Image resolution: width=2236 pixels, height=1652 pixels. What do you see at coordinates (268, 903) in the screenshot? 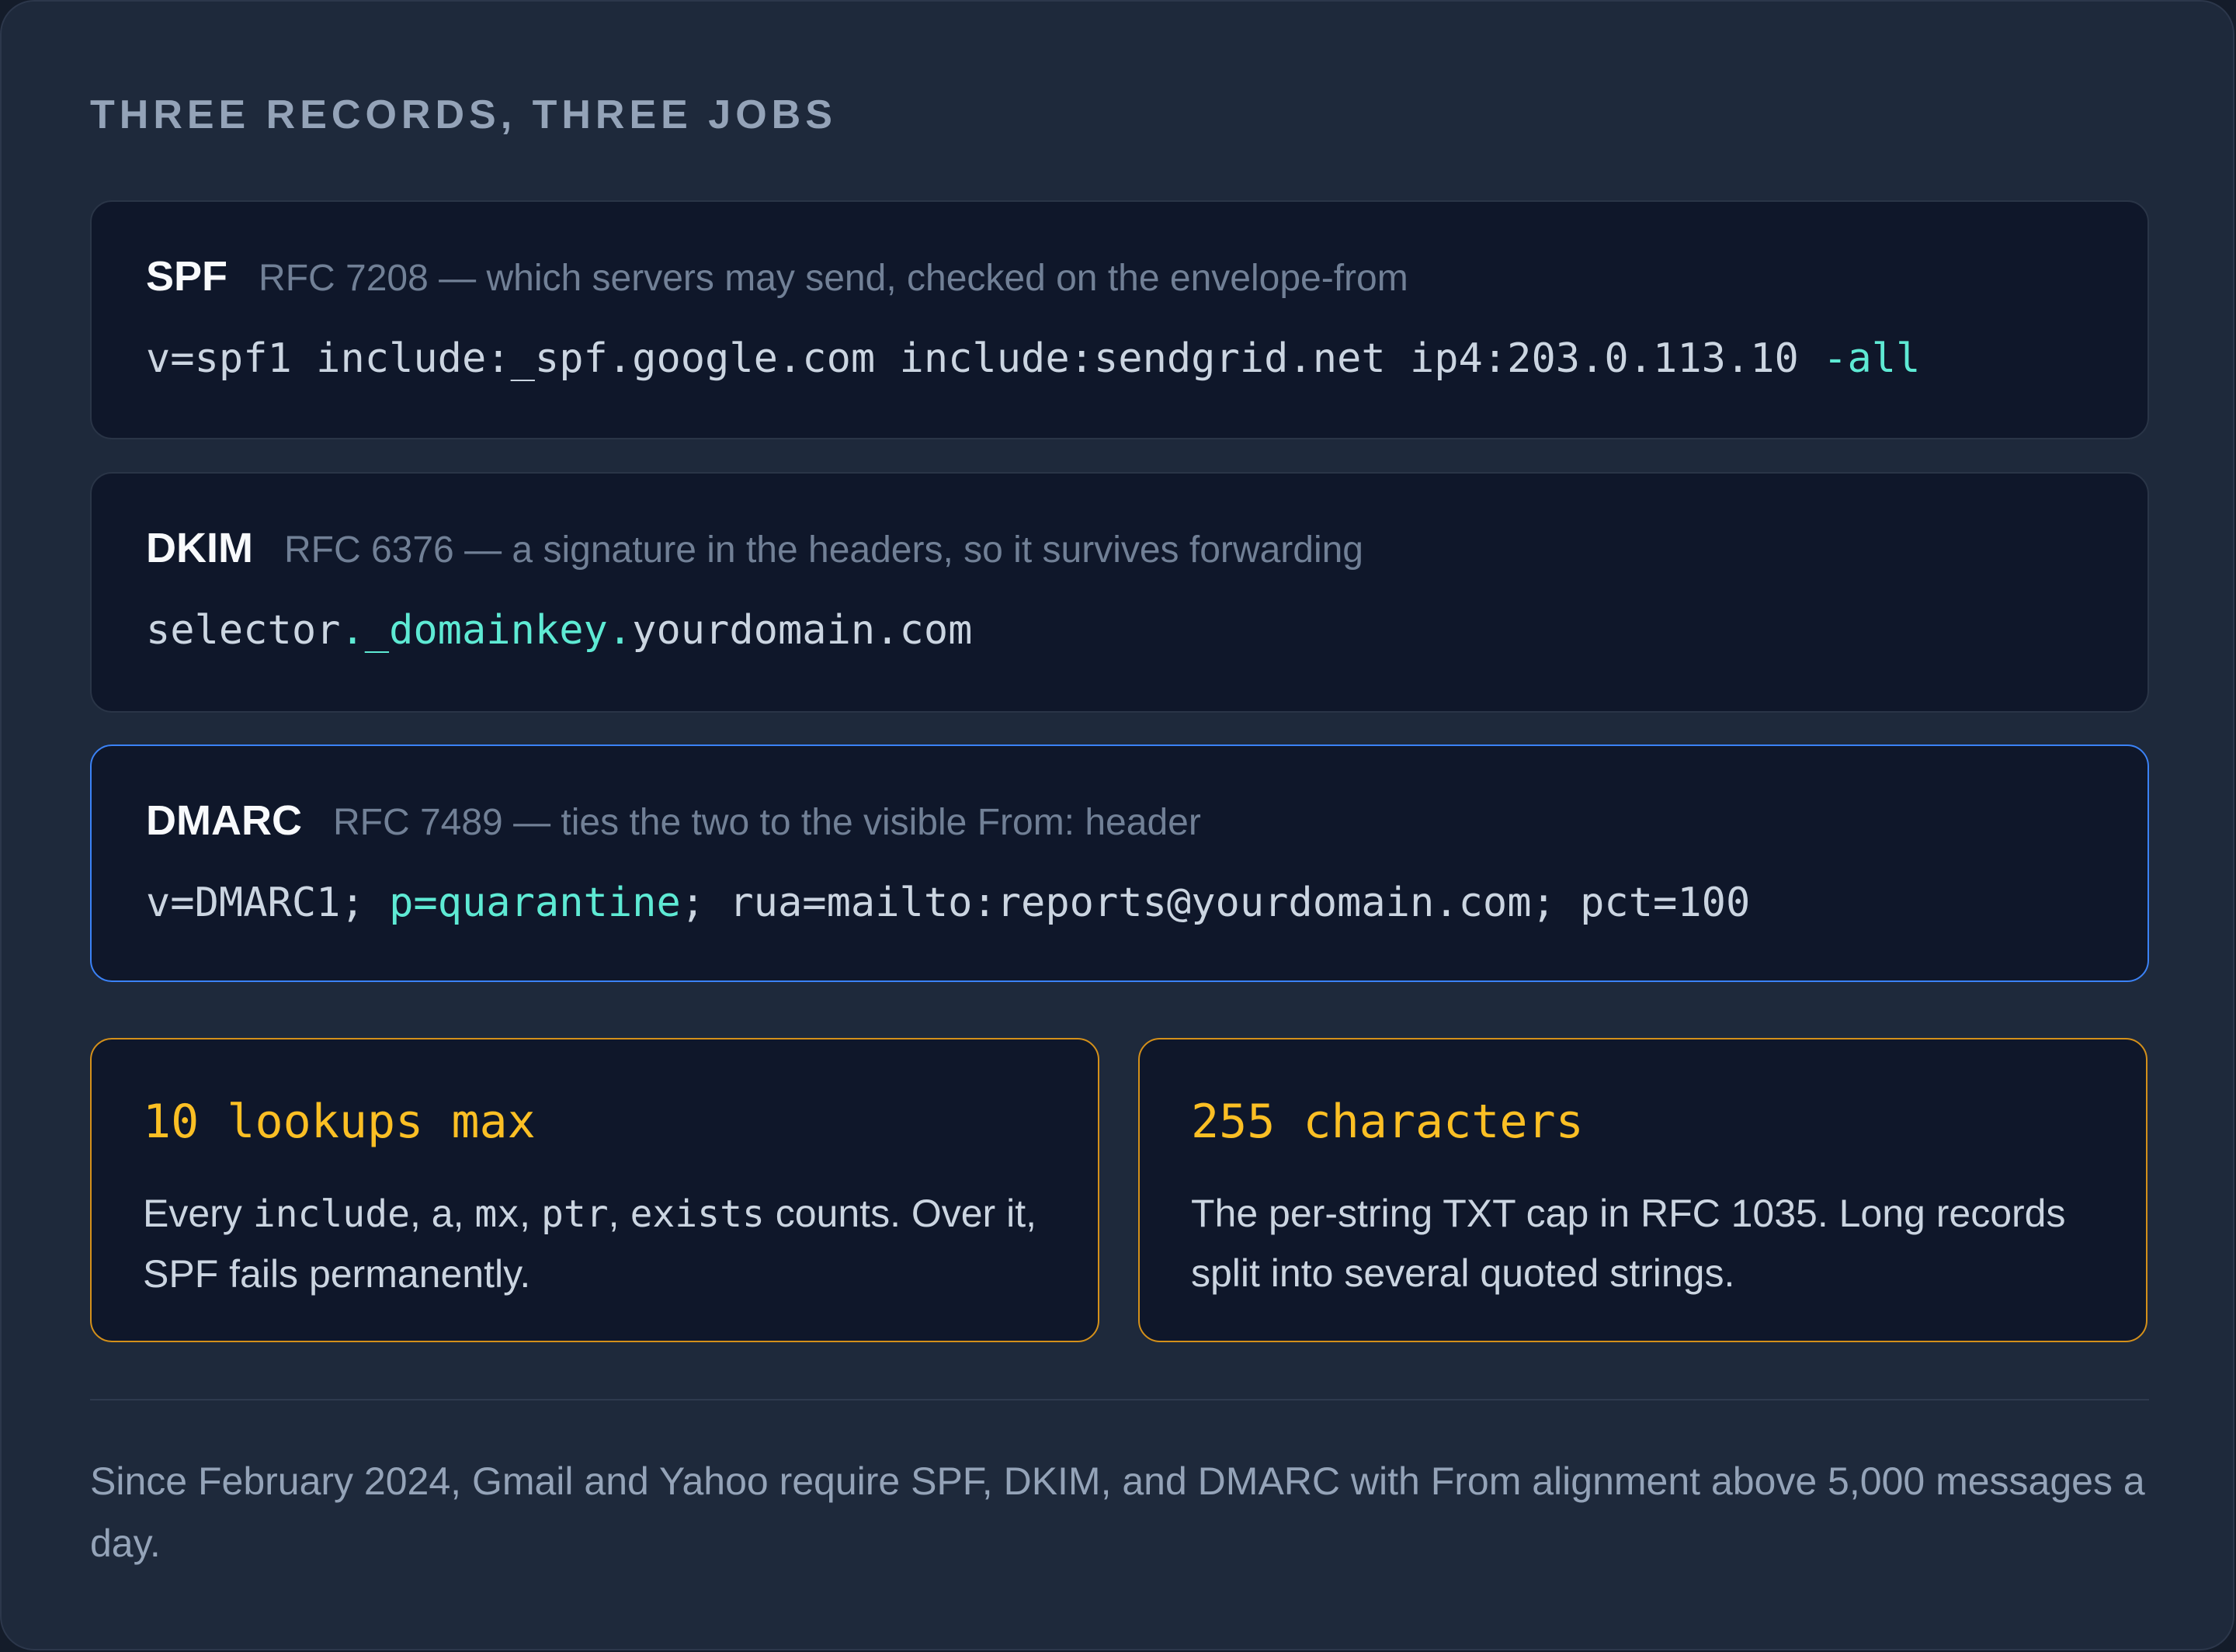
I see `code-text: v=DMARC1;` at bounding box center [268, 903].